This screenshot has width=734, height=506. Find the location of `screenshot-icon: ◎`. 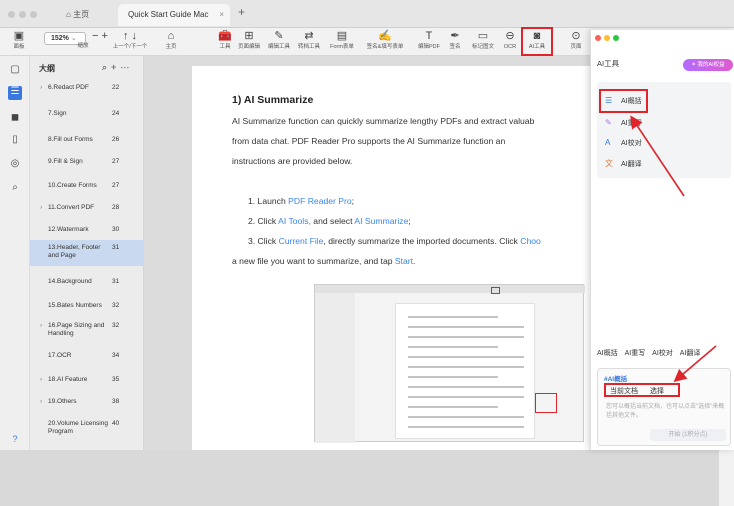

screenshot-icon: ◎ is located at coordinates (15, 165).